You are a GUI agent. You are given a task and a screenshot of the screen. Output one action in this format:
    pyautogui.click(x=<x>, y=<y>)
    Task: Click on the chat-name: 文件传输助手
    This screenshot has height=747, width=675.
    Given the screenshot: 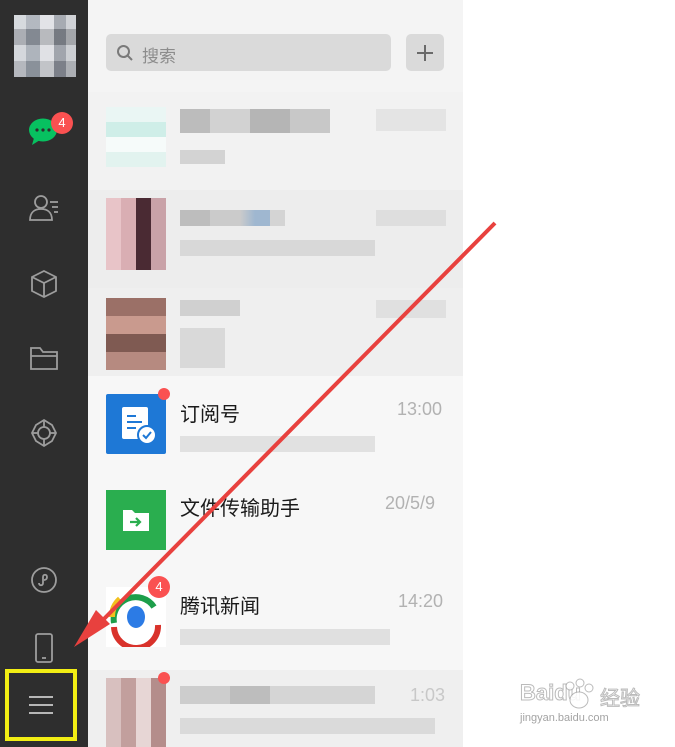 What is the action you would take?
    pyautogui.click(x=240, y=508)
    